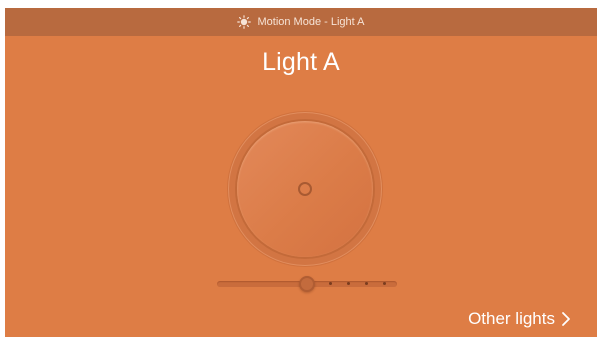 Image resolution: width=603 pixels, height=340 pixels. I want to click on dial-center-icon, so click(305, 189).